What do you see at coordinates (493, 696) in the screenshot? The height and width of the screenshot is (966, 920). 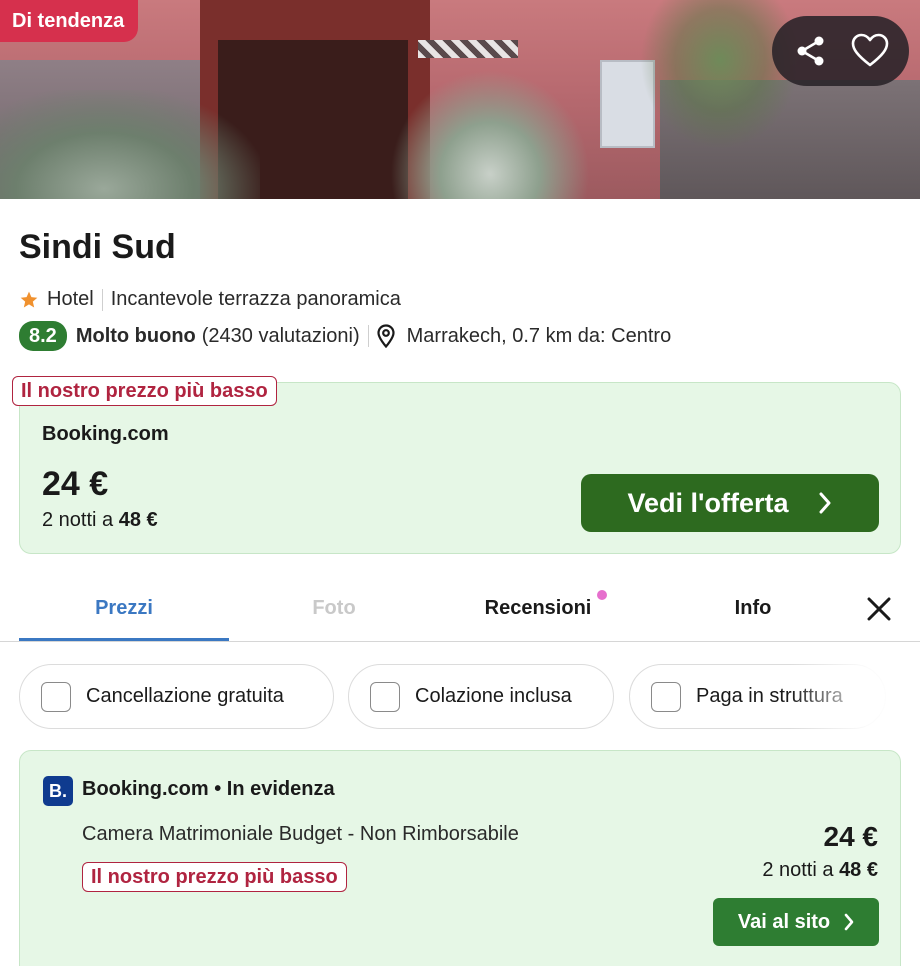 I see `filter-label: Colazione inclusa` at bounding box center [493, 696].